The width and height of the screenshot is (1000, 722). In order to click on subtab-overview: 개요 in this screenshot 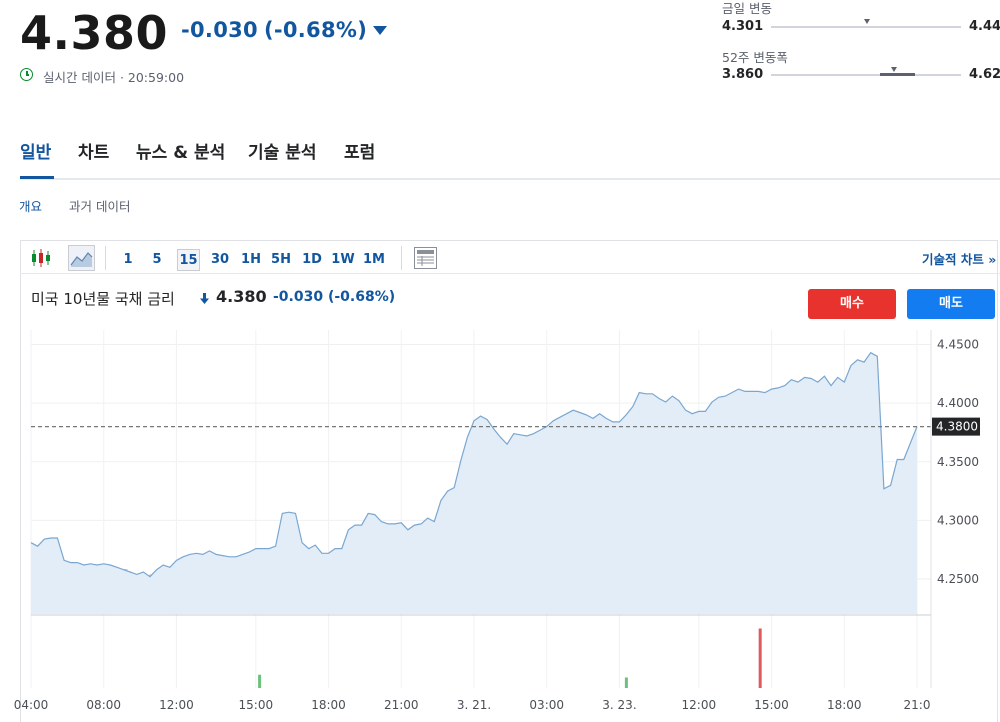, I will do `click(30, 205)`.